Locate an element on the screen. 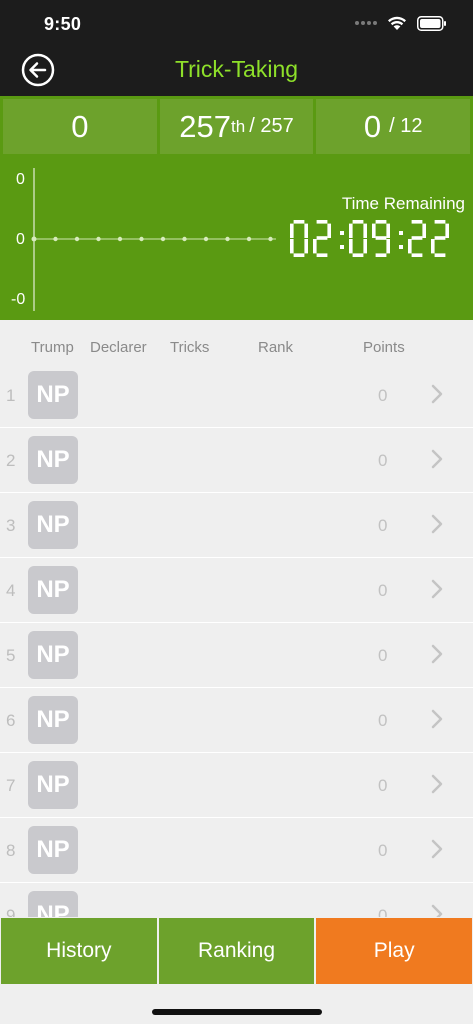  page-title: Trick-Taking is located at coordinates (236, 69).